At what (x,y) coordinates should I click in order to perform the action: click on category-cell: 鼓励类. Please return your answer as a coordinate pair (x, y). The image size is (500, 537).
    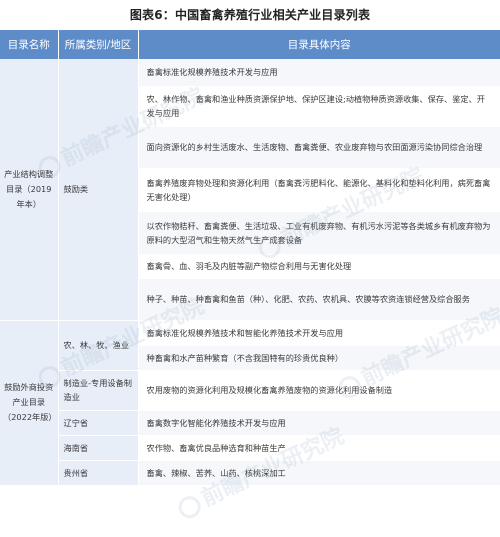
    Looking at the image, I should click on (98, 190).